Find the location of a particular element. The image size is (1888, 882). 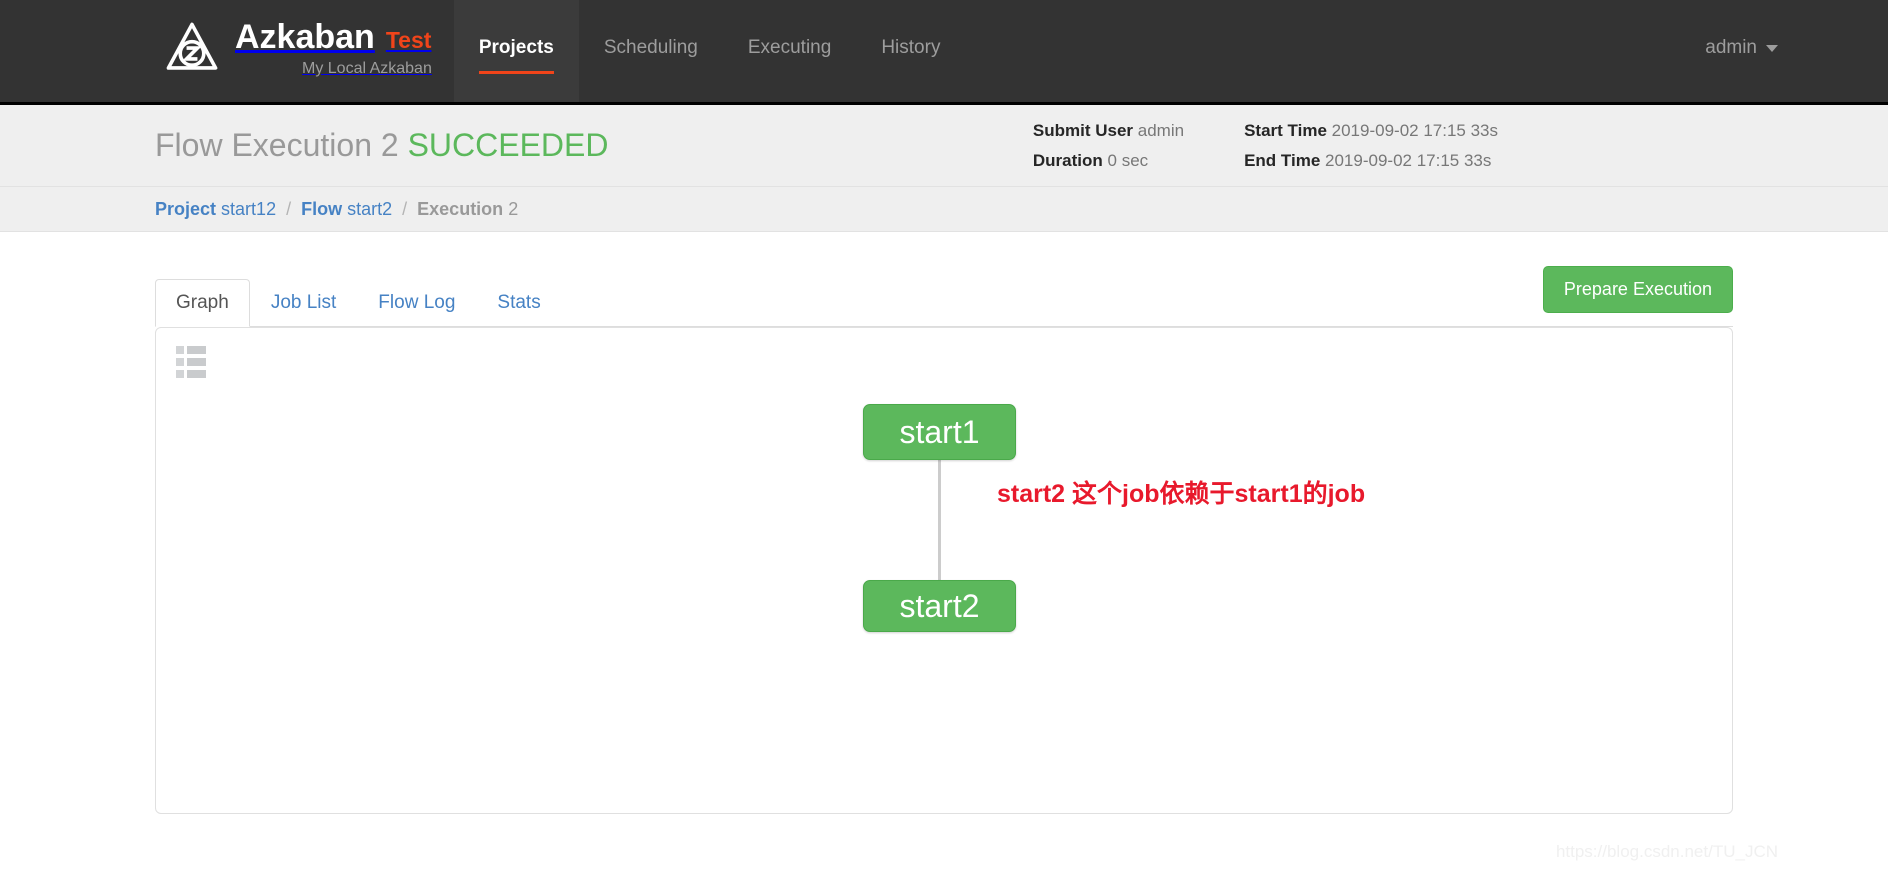

brand-name: Azkaban is located at coordinates (305, 37).